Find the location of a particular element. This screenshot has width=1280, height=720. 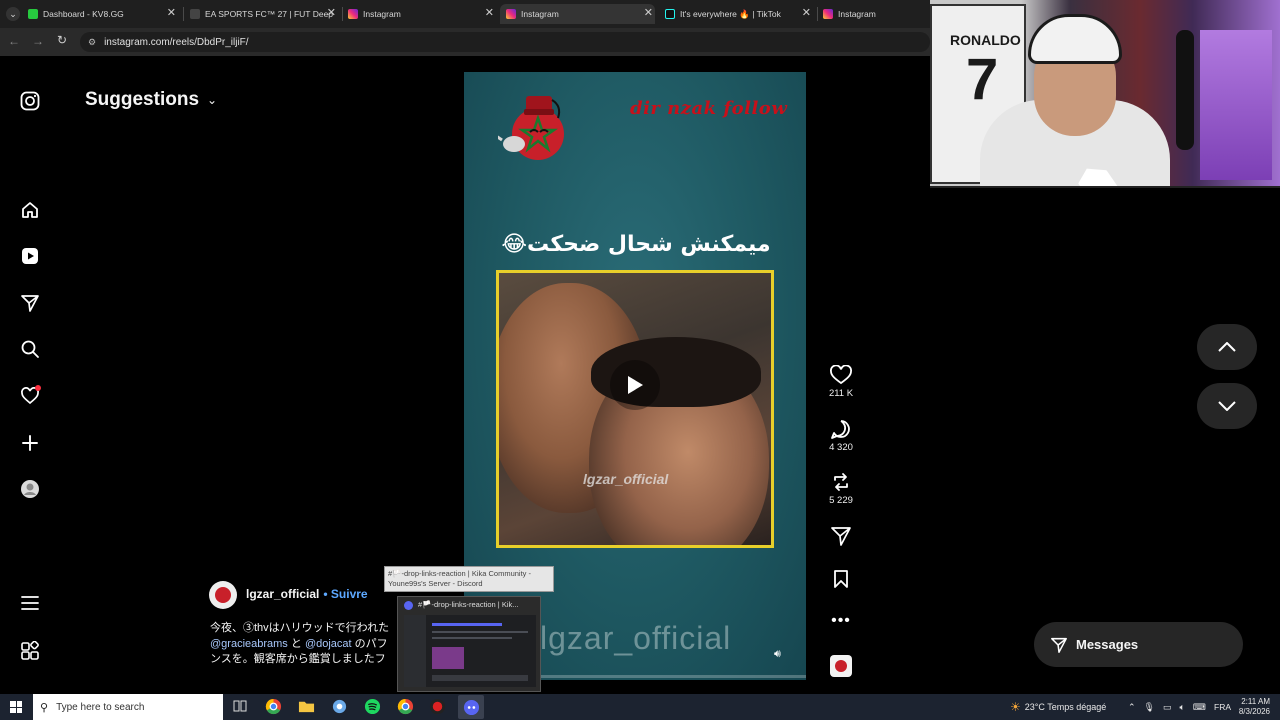

volume-icon: 🔈︎ is located at coordinates (1182, 707).